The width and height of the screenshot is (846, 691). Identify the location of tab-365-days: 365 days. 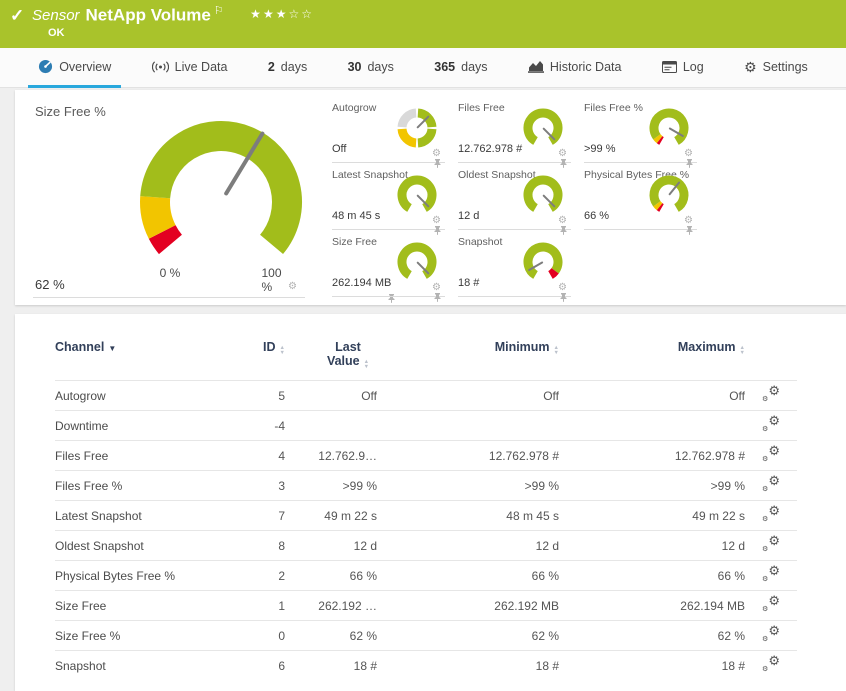
(460, 68).